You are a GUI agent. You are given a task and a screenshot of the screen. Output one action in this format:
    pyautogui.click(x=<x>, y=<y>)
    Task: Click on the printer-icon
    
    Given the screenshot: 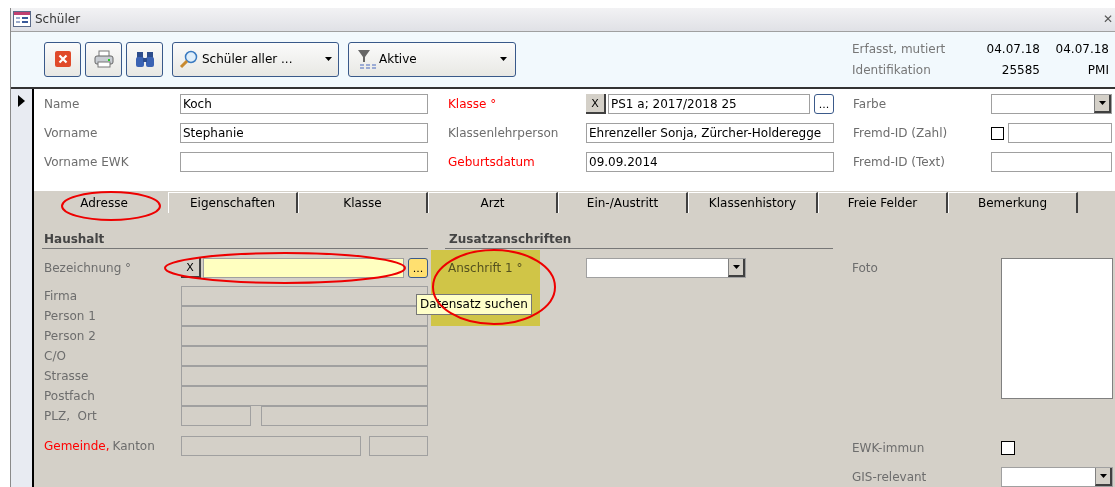 What is the action you would take?
    pyautogui.click(x=103, y=59)
    